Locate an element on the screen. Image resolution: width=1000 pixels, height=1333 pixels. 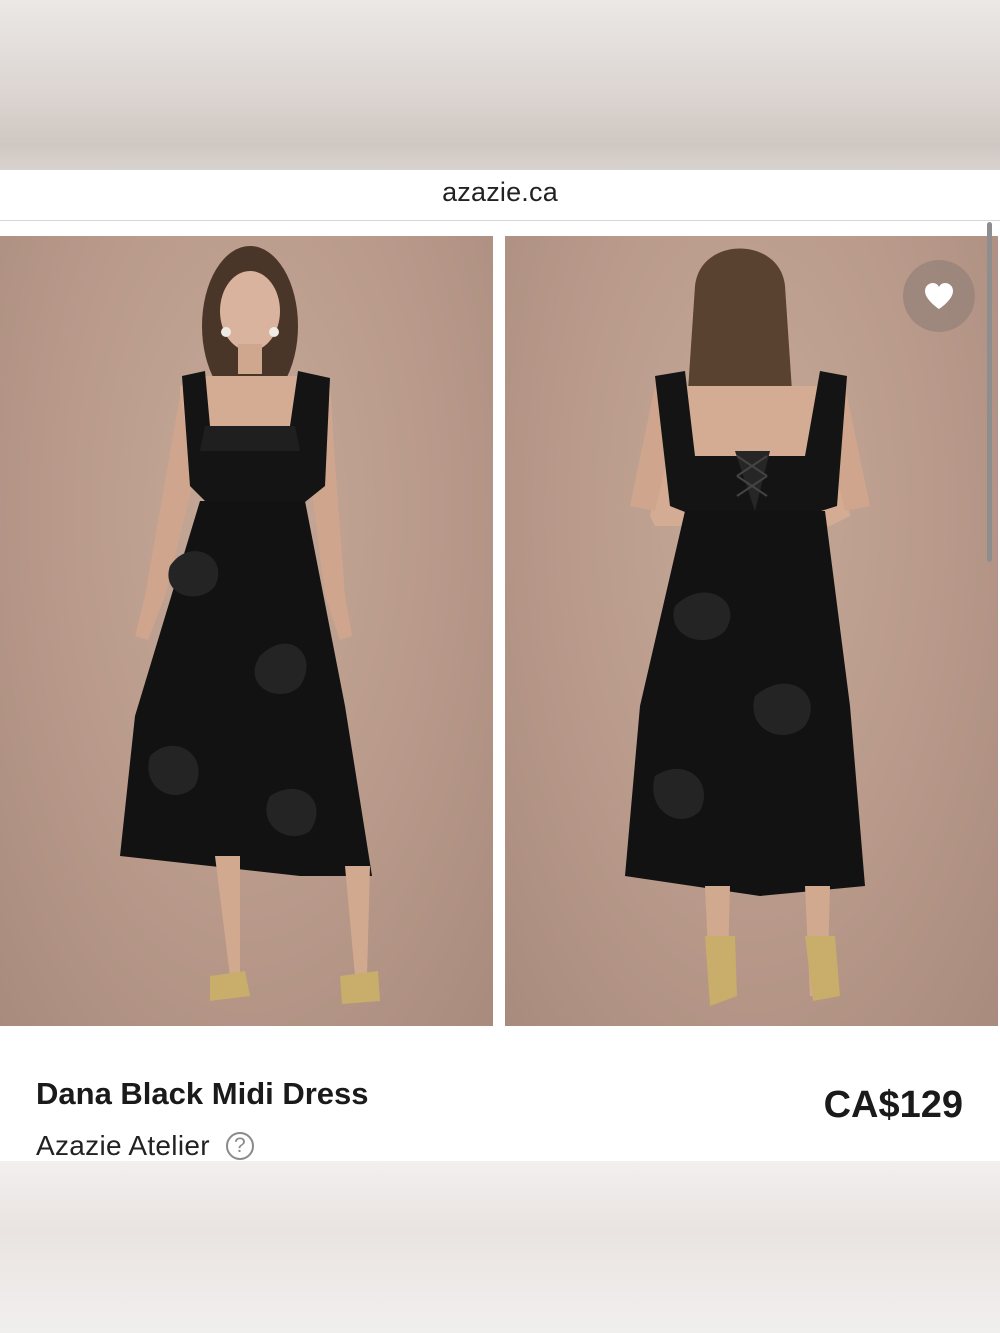
brand-row: Azazie Atelier ? is located at coordinates (145, 1146).